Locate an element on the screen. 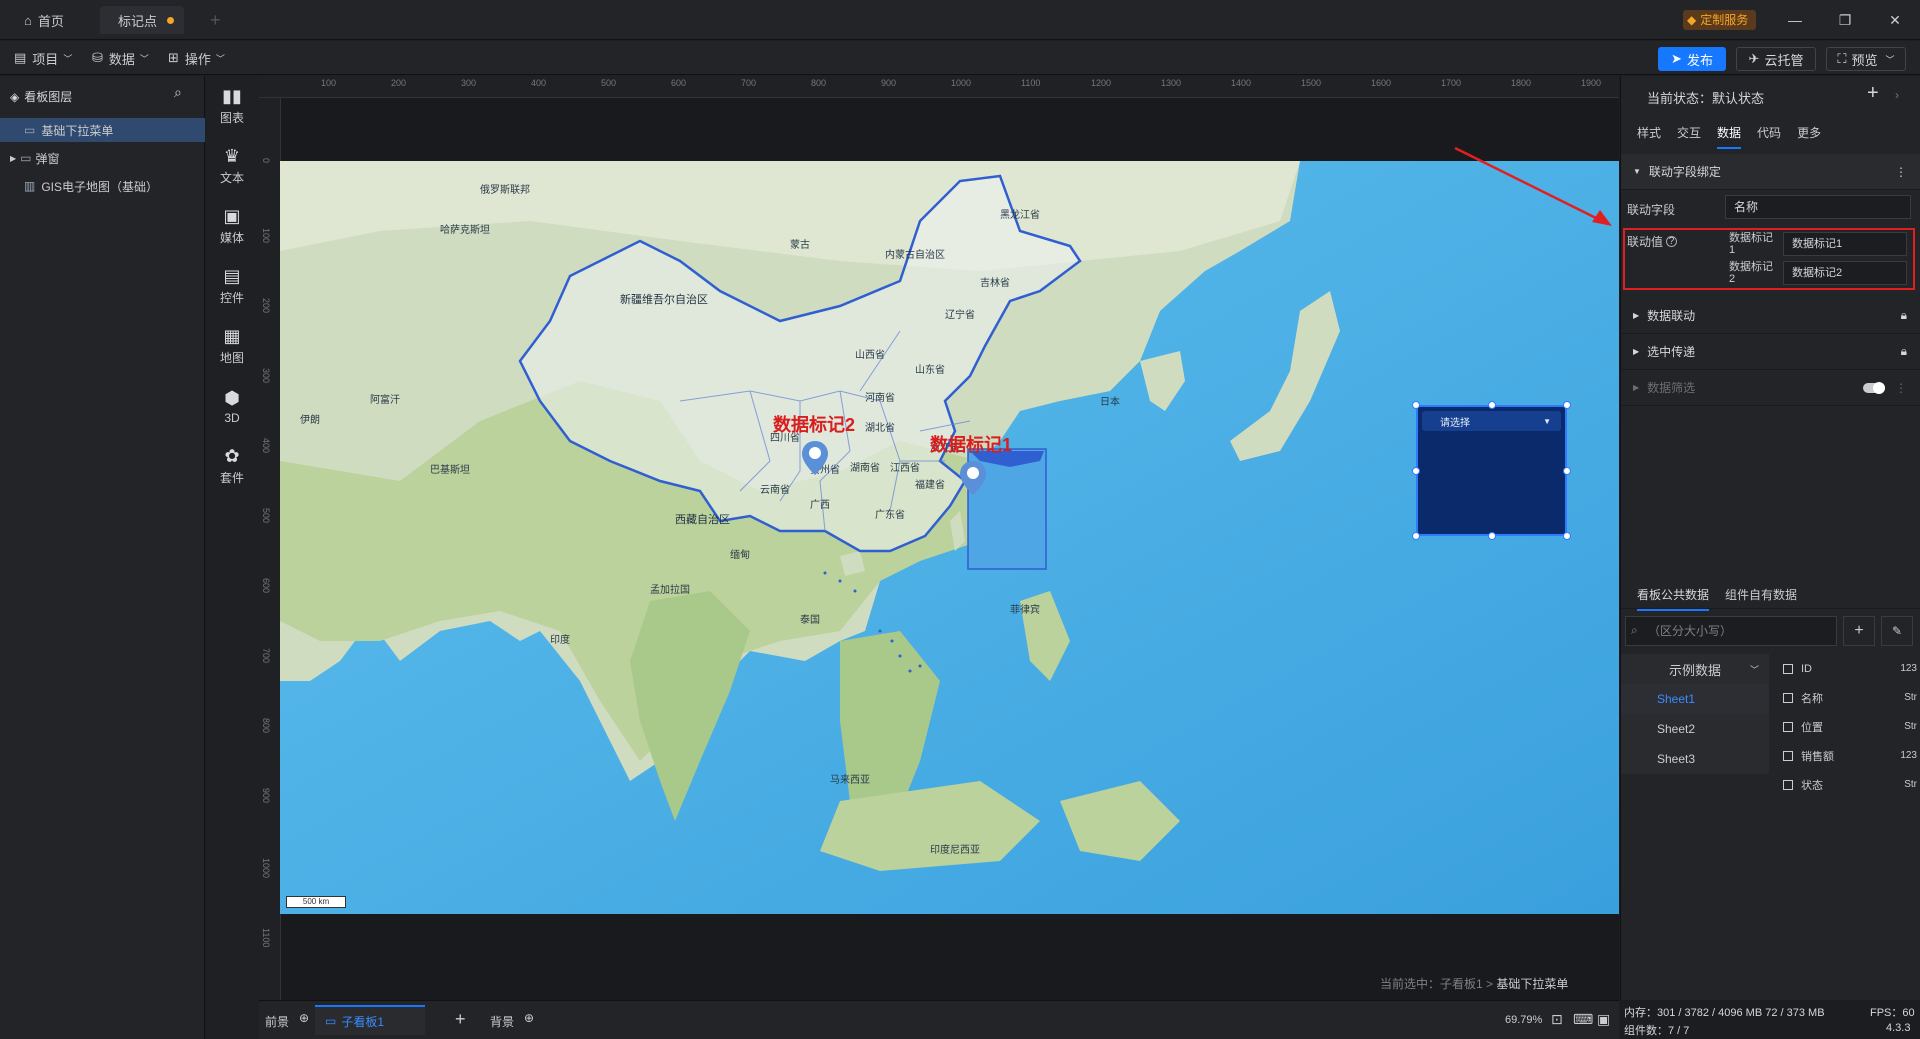  rail-media: ▣ 媒体 is located at coordinates (232, 226).